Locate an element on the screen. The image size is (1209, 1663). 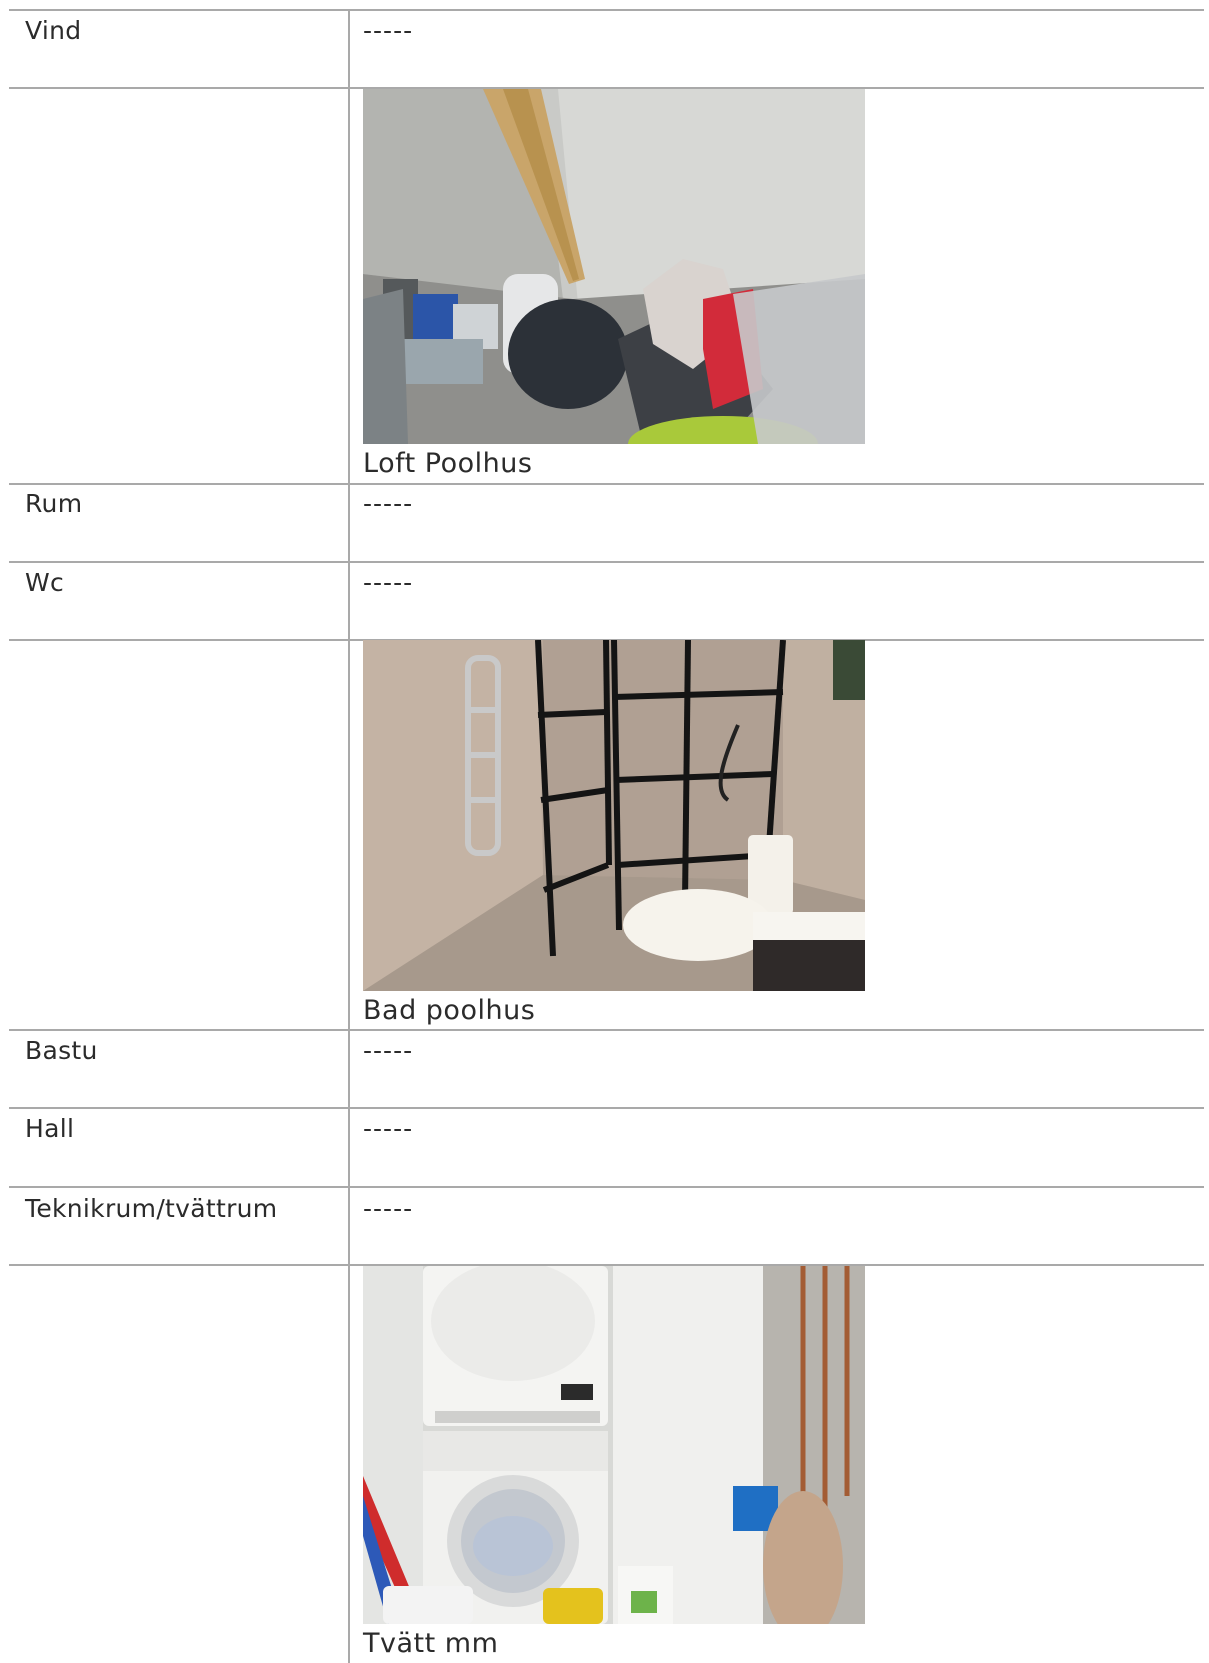
row-label-teknikrum-tvattrum: Teknikrum/tvättrum is located at coordinates (151, 1208).